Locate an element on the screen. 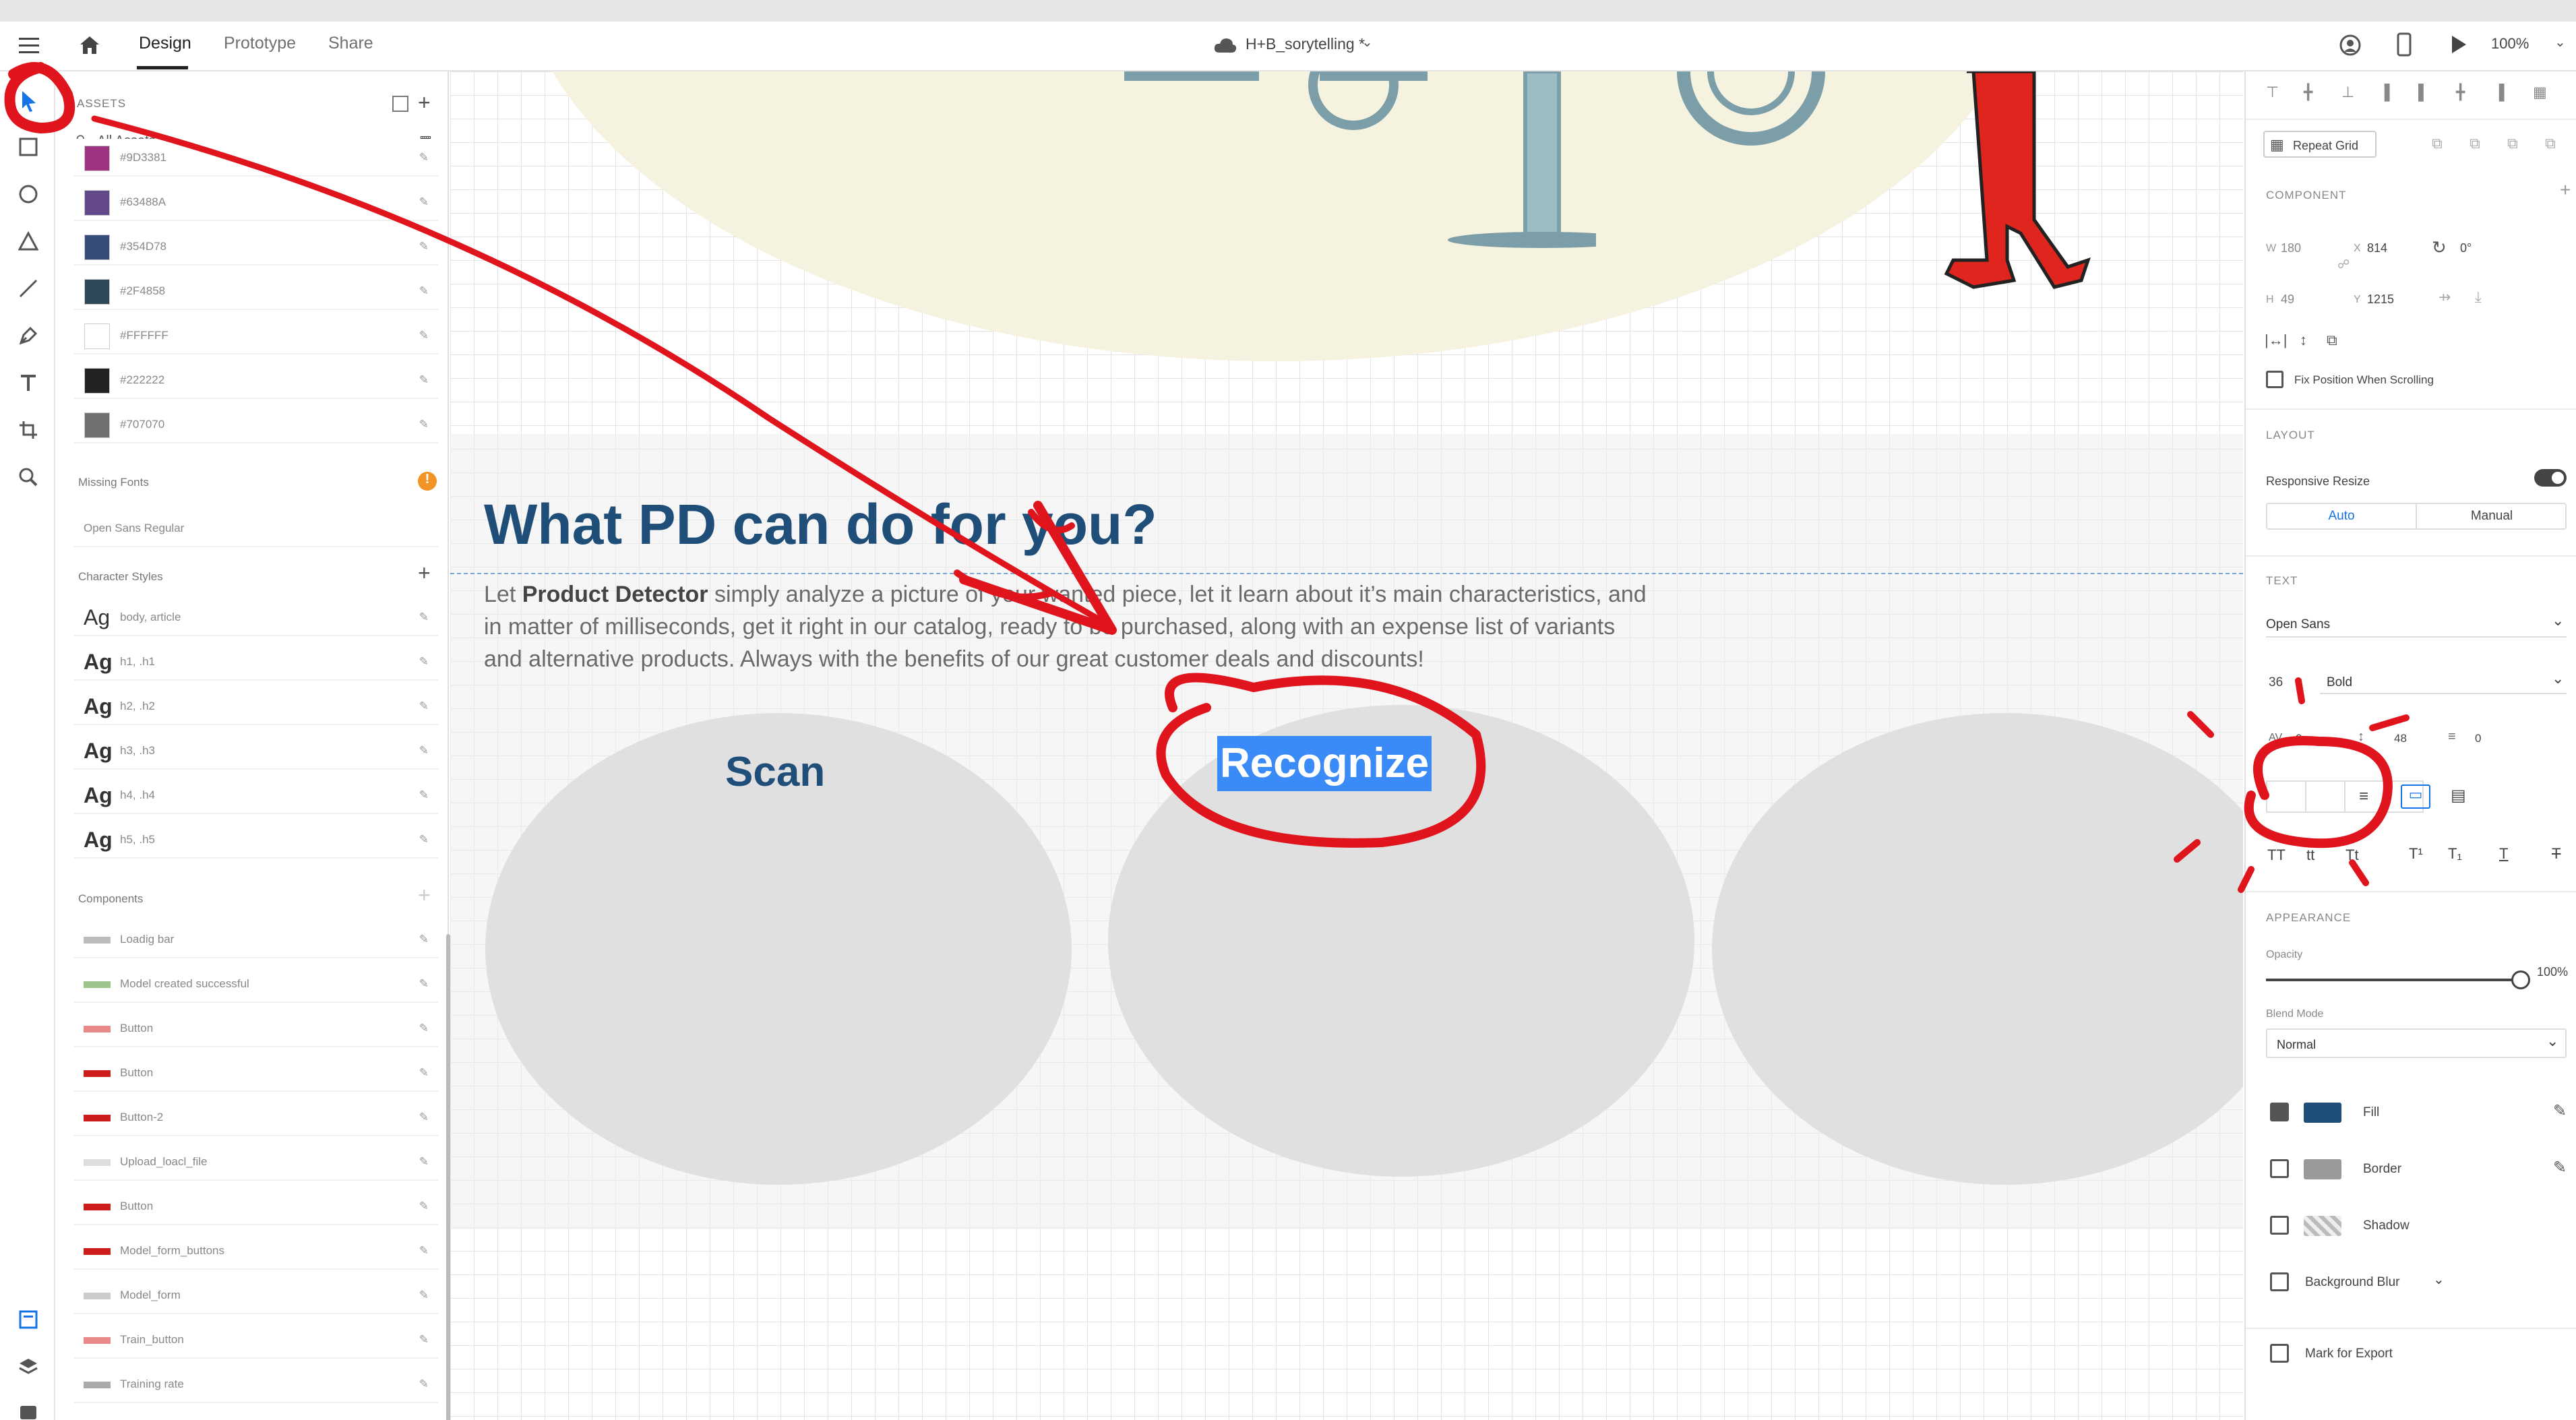 This screenshot has height=1420, width=2576. add-component-icon: + is located at coordinates (425, 895).